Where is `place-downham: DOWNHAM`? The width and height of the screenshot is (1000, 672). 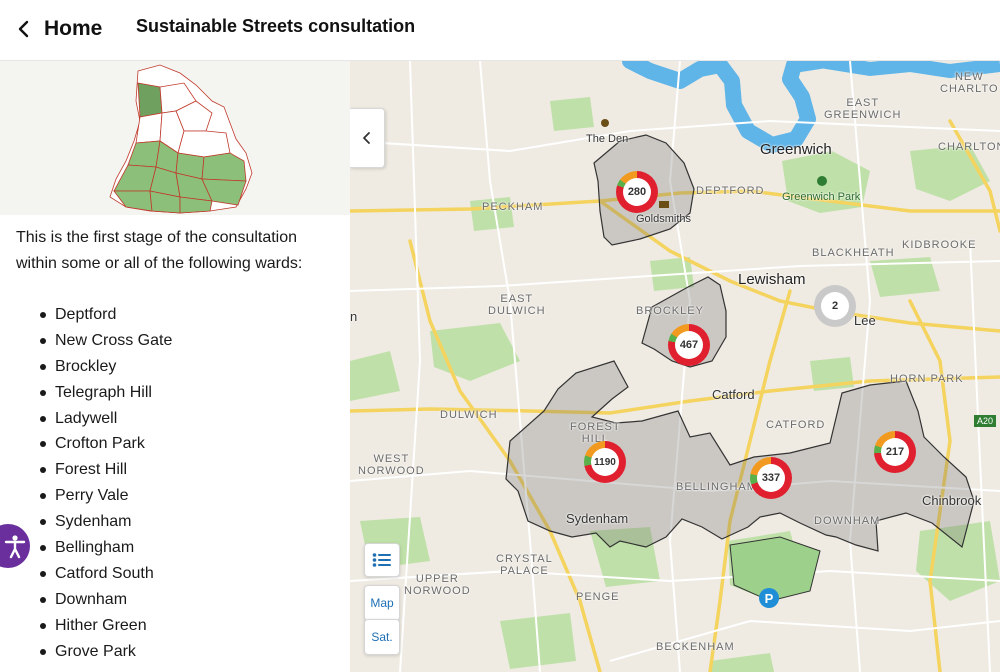 place-downham: DOWNHAM is located at coordinates (847, 521).